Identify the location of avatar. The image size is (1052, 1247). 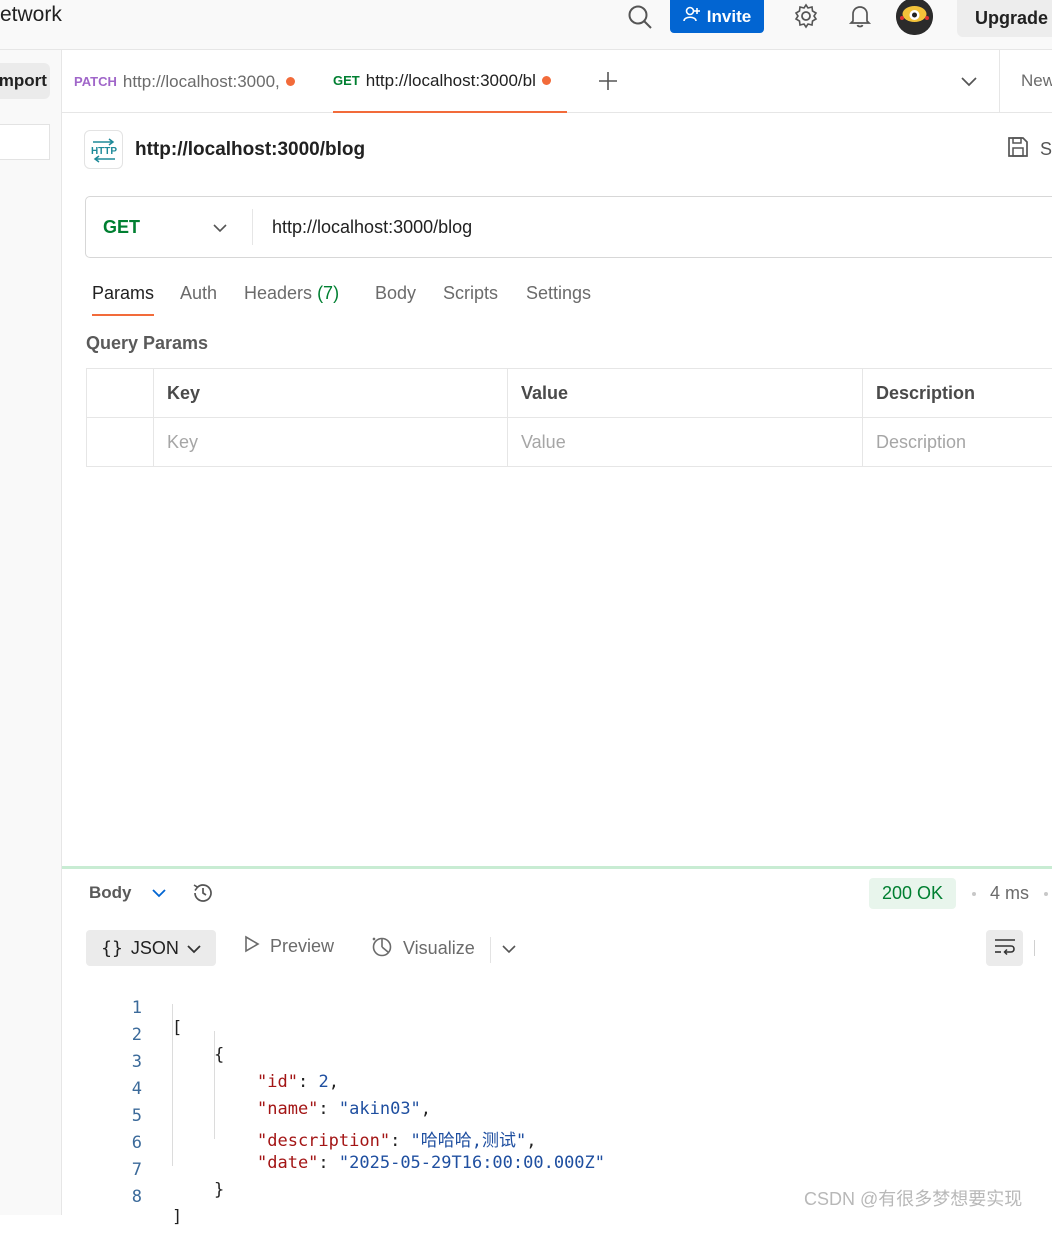
(914, 17).